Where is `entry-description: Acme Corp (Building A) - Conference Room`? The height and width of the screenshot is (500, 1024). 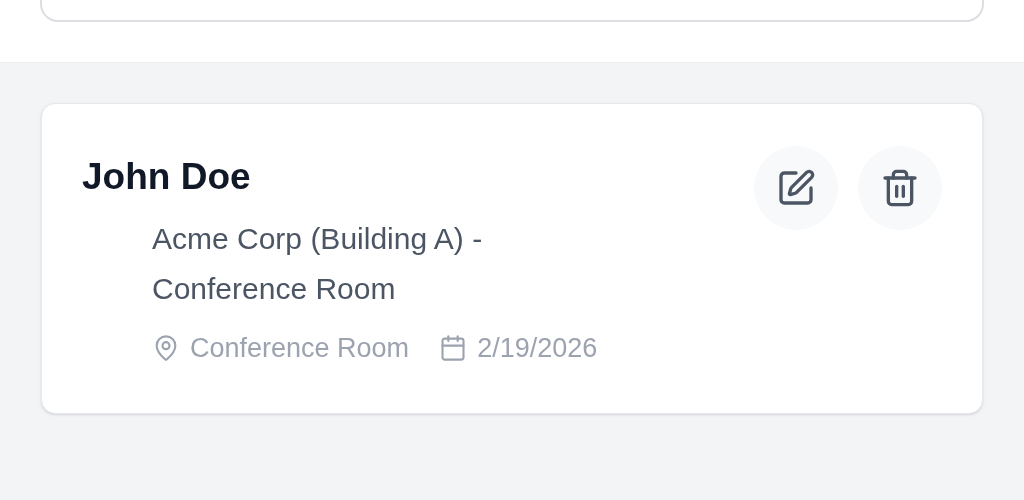 entry-description: Acme Corp (Building A) - Conference Room is located at coordinates (318, 264).